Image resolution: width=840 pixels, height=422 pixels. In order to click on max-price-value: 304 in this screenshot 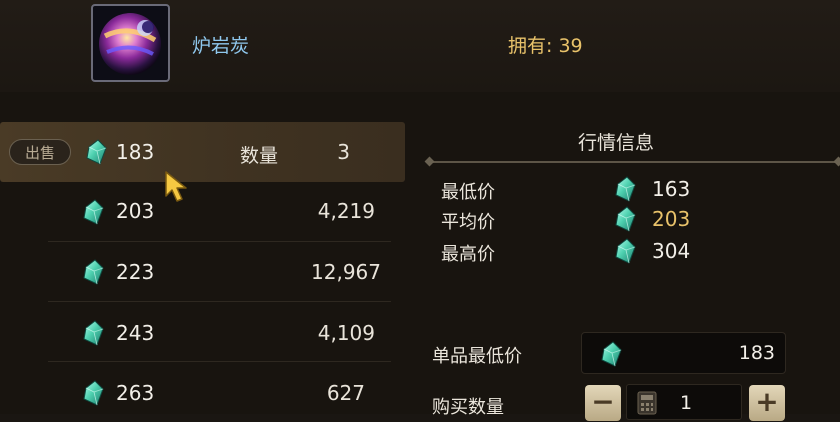, I will do `click(671, 251)`.